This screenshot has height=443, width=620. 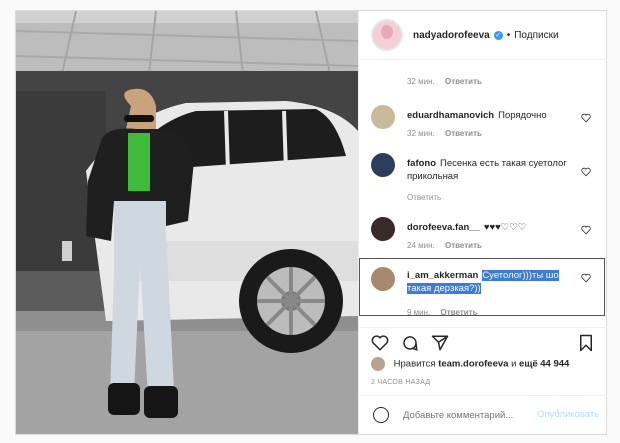 I want to click on comment-meta: 24 мин. Ответить, so click(x=444, y=245).